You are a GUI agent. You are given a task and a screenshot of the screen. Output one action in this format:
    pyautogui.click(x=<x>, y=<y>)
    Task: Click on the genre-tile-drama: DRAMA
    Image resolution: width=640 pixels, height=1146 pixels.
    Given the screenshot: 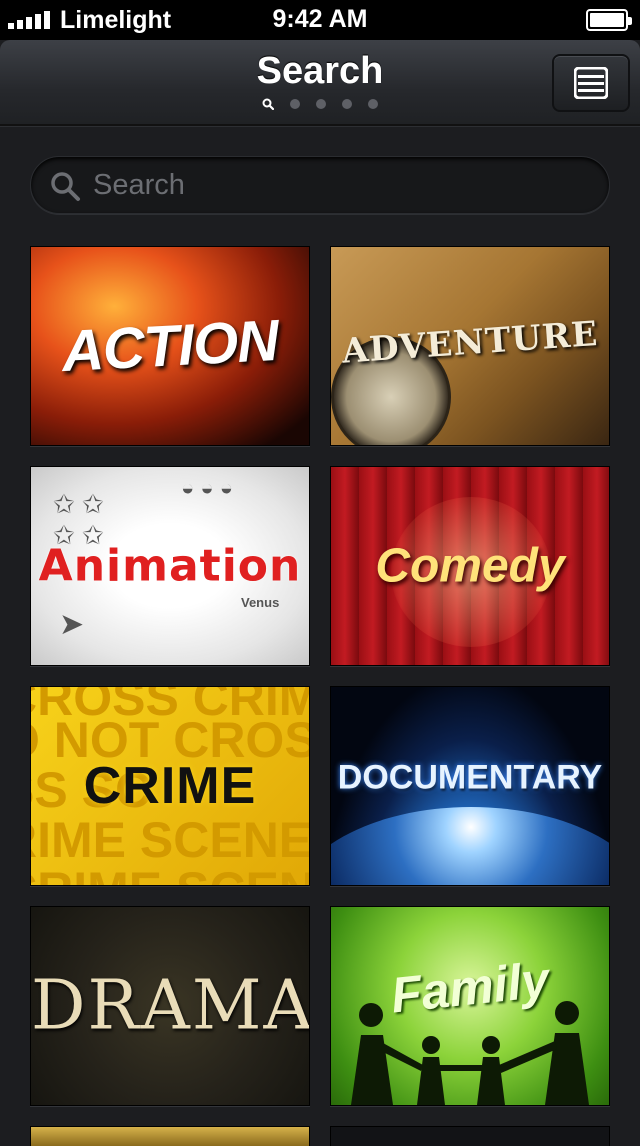 What is the action you would take?
    pyautogui.click(x=170, y=1006)
    